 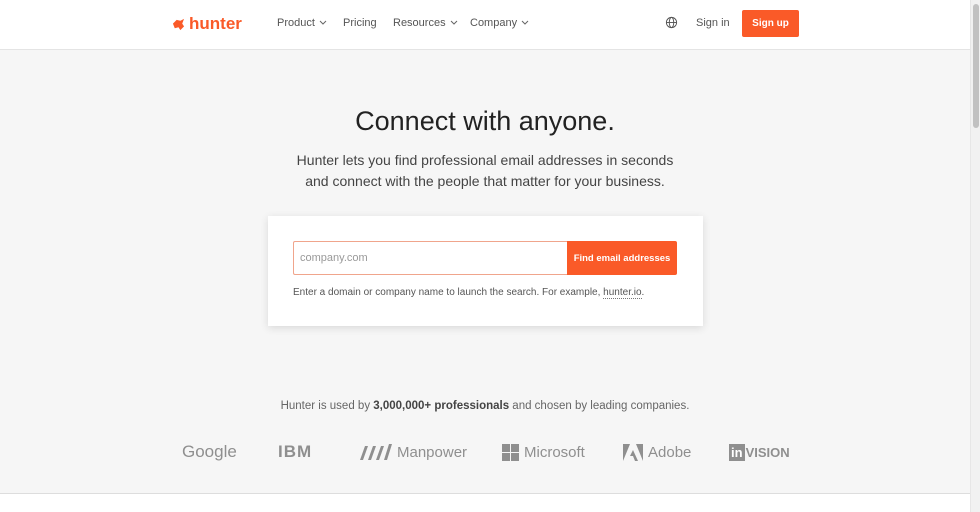 I want to click on invision-logo-text: VISION, so click(x=767, y=452).